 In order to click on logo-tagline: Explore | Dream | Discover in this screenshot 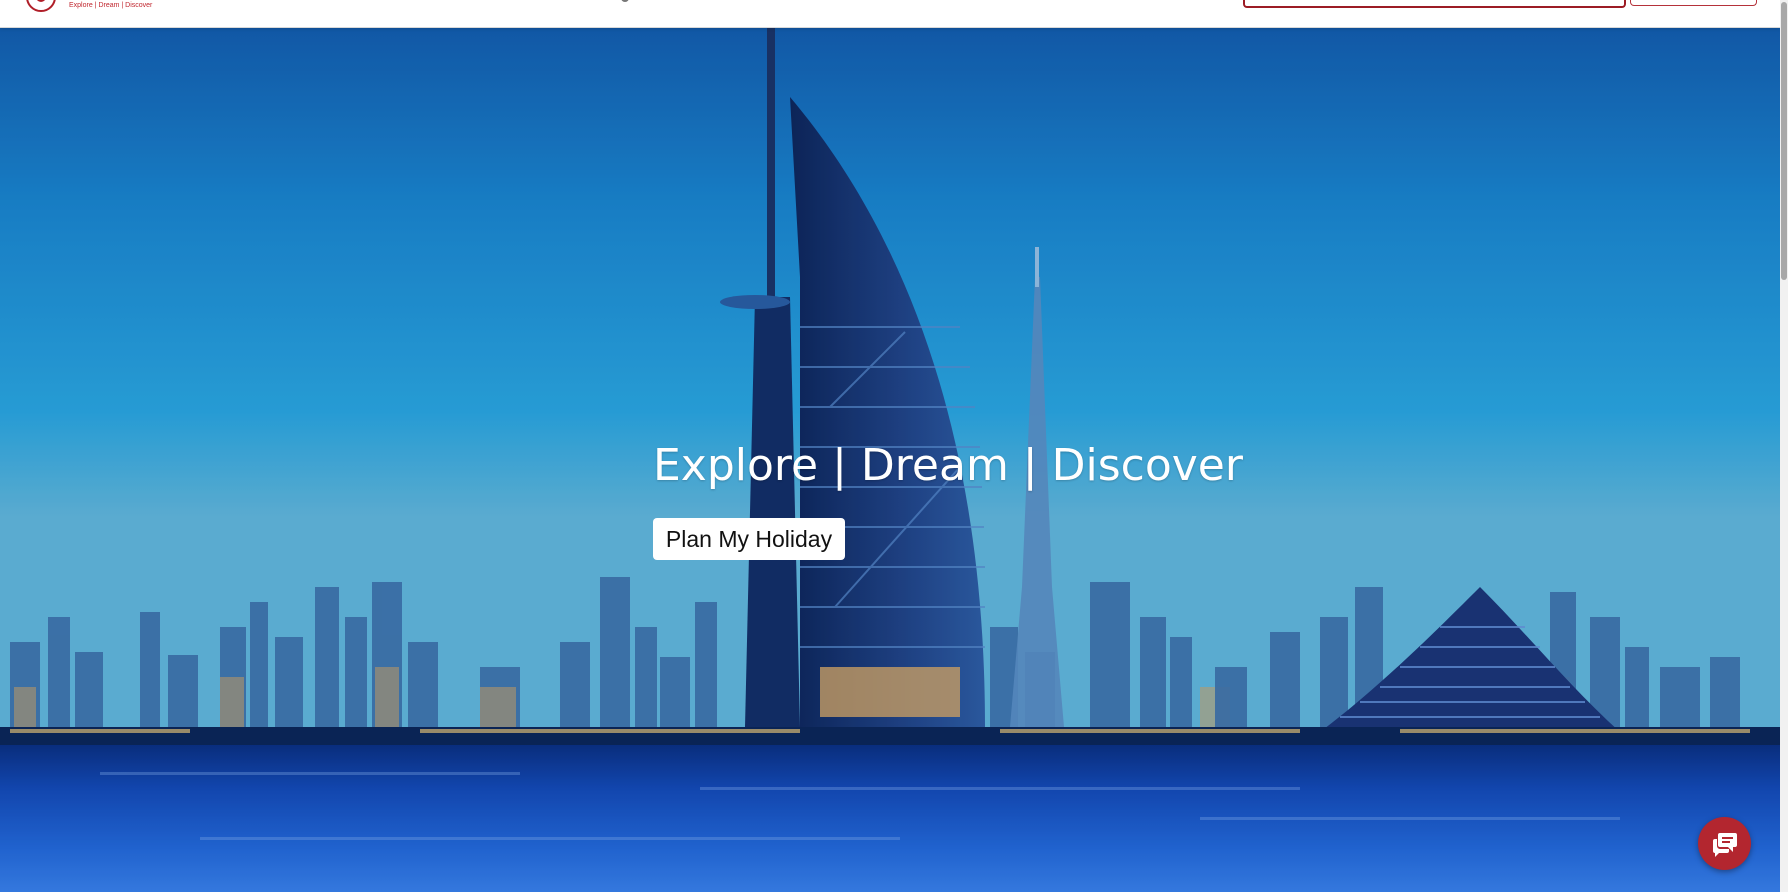, I will do `click(111, 5)`.